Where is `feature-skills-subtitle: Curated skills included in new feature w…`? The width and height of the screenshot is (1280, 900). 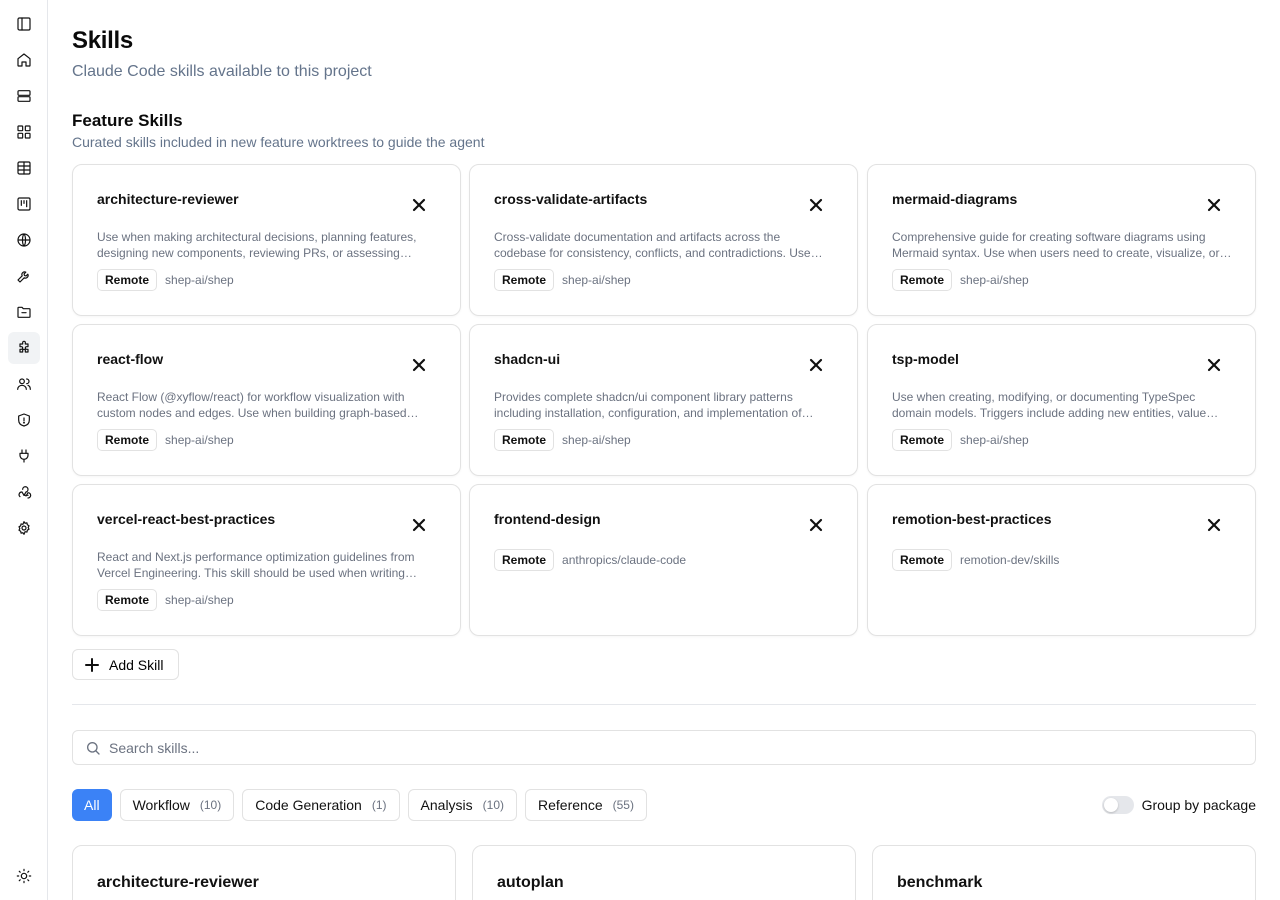 feature-skills-subtitle: Curated skills included in new feature w… is located at coordinates (278, 142).